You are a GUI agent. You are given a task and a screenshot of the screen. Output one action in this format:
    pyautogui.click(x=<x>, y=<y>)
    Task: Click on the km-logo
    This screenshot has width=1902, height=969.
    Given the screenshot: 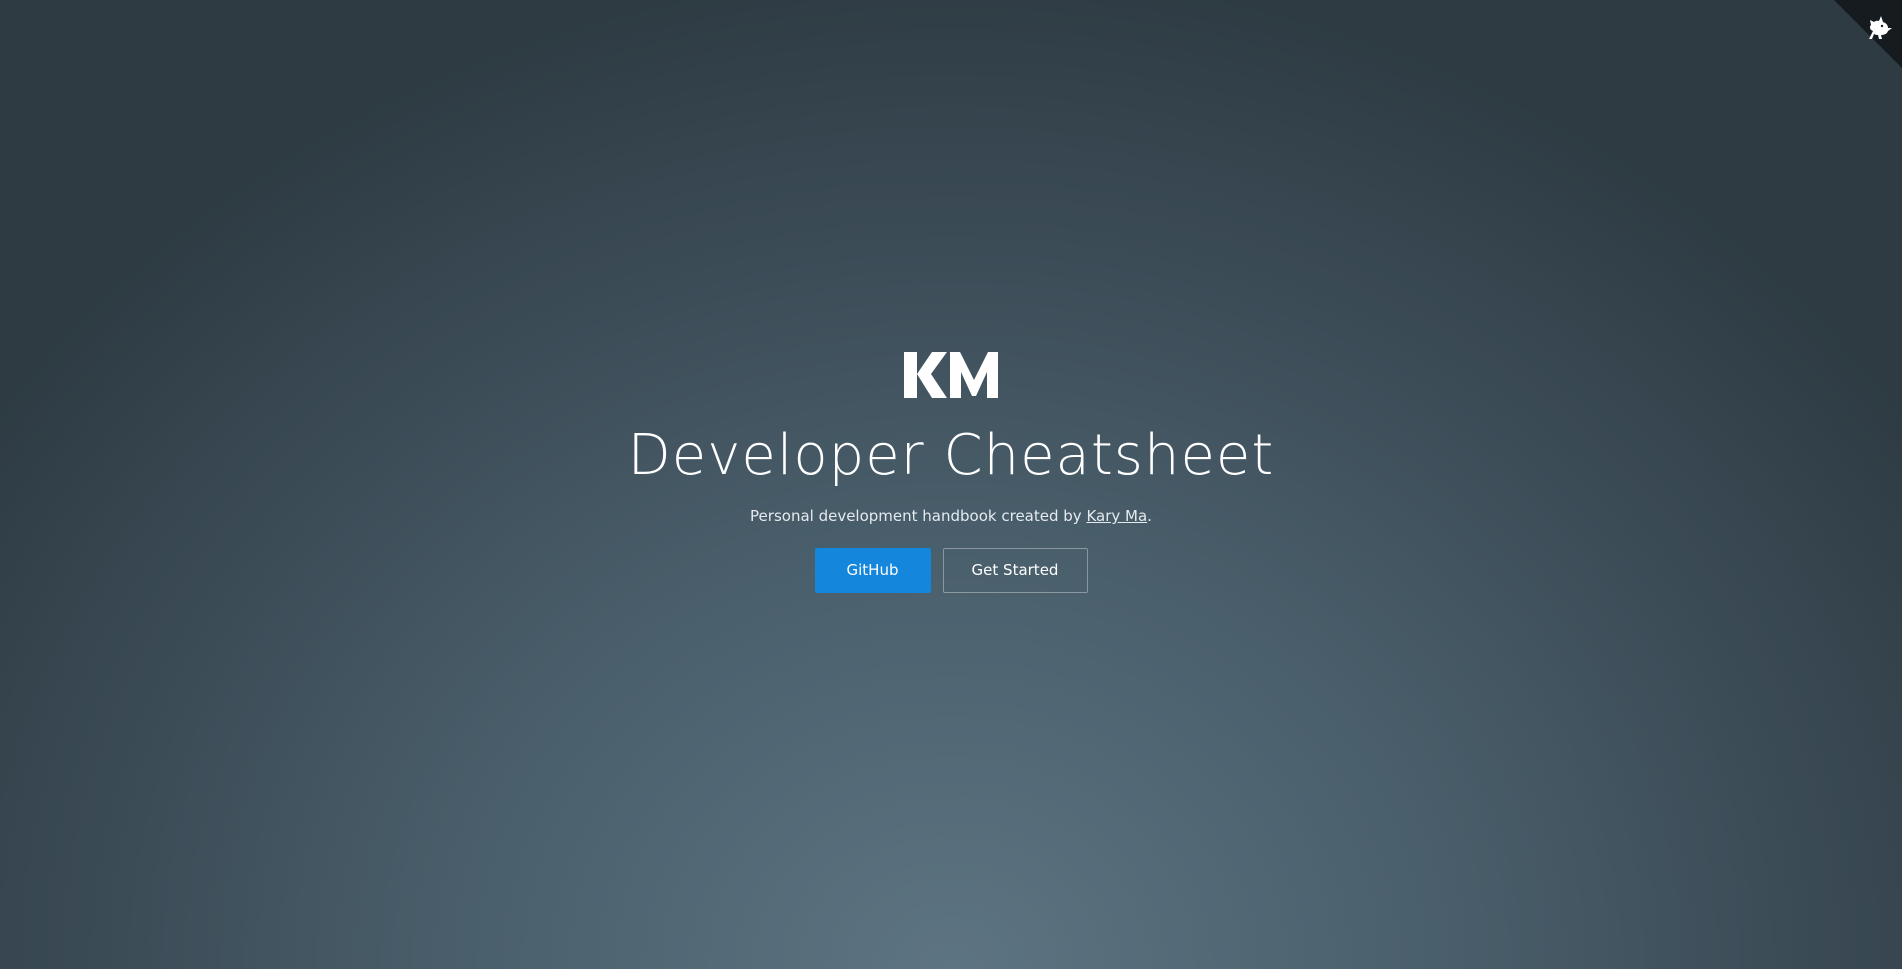 What is the action you would take?
    pyautogui.click(x=951, y=375)
    